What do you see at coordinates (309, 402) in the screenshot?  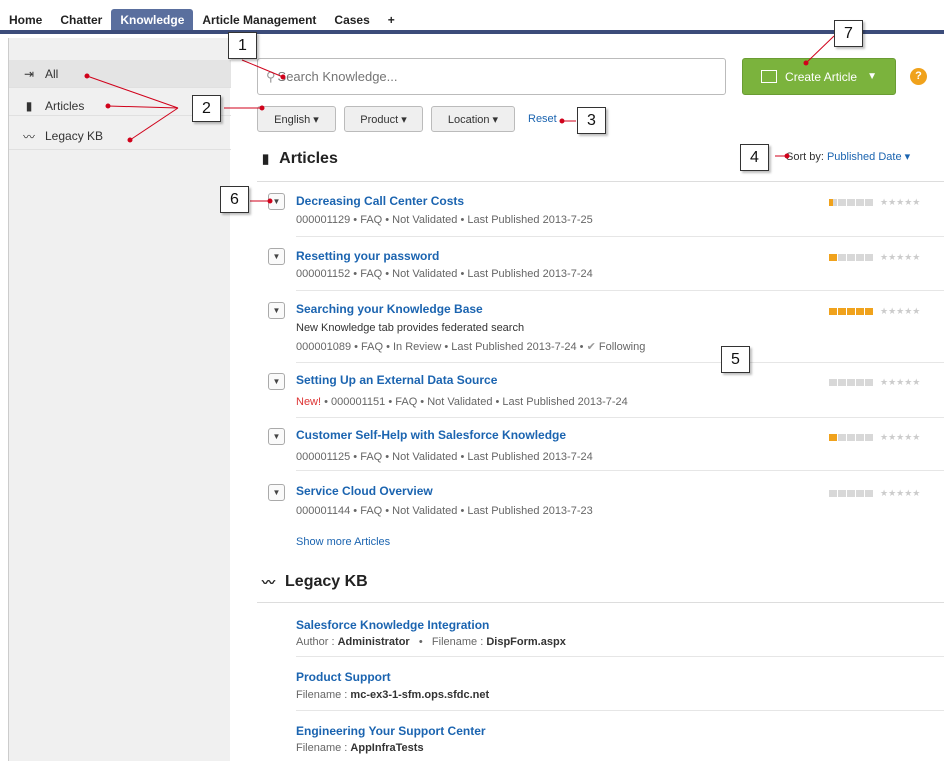 I see `new-badge: New!` at bounding box center [309, 402].